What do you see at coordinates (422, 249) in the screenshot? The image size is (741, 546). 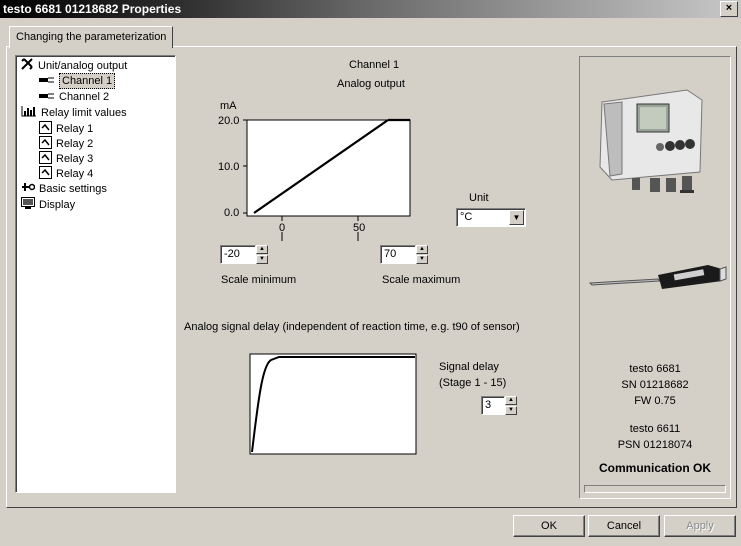 I see `scale-maximum-up-button: ▲` at bounding box center [422, 249].